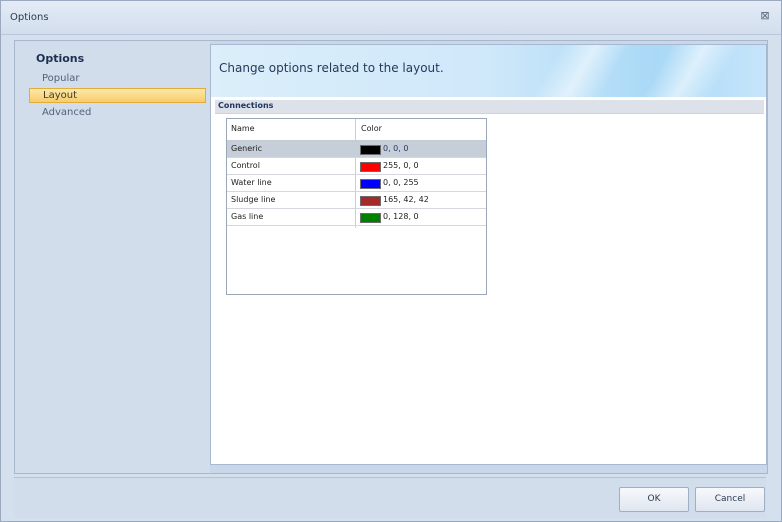 This screenshot has height=522, width=782. I want to click on grid-header: Name Color, so click(356, 130).